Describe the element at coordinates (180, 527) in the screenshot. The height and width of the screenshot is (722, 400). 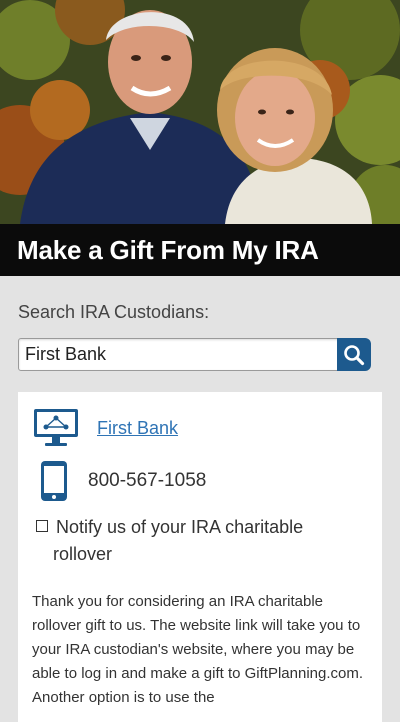
I see `notify-label-line1: Notify us of your IRA charitable` at that location.